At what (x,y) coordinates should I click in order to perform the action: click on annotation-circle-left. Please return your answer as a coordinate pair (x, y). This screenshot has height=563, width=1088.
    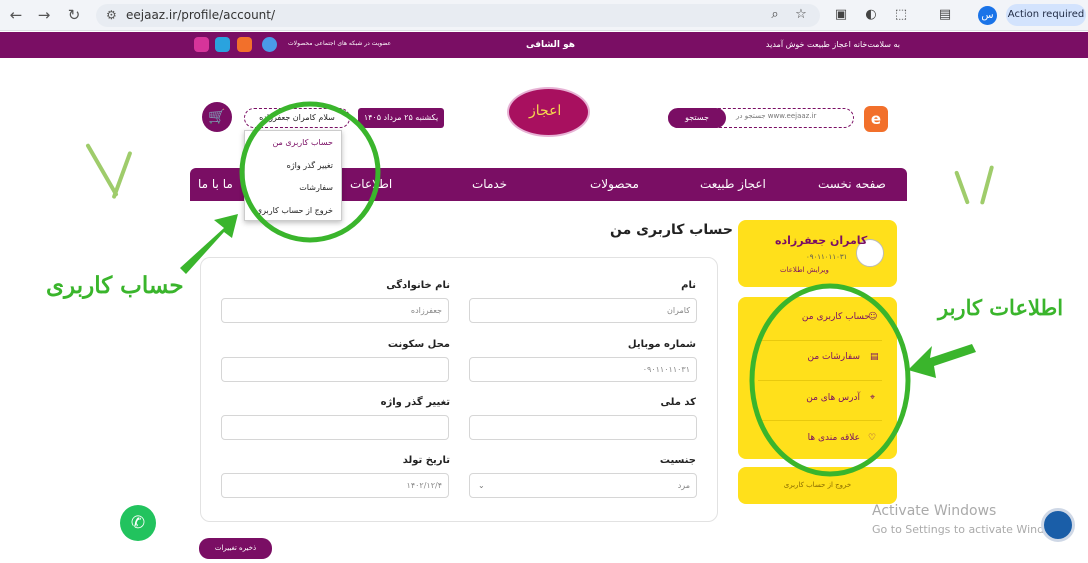
    Looking at the image, I should click on (310, 172).